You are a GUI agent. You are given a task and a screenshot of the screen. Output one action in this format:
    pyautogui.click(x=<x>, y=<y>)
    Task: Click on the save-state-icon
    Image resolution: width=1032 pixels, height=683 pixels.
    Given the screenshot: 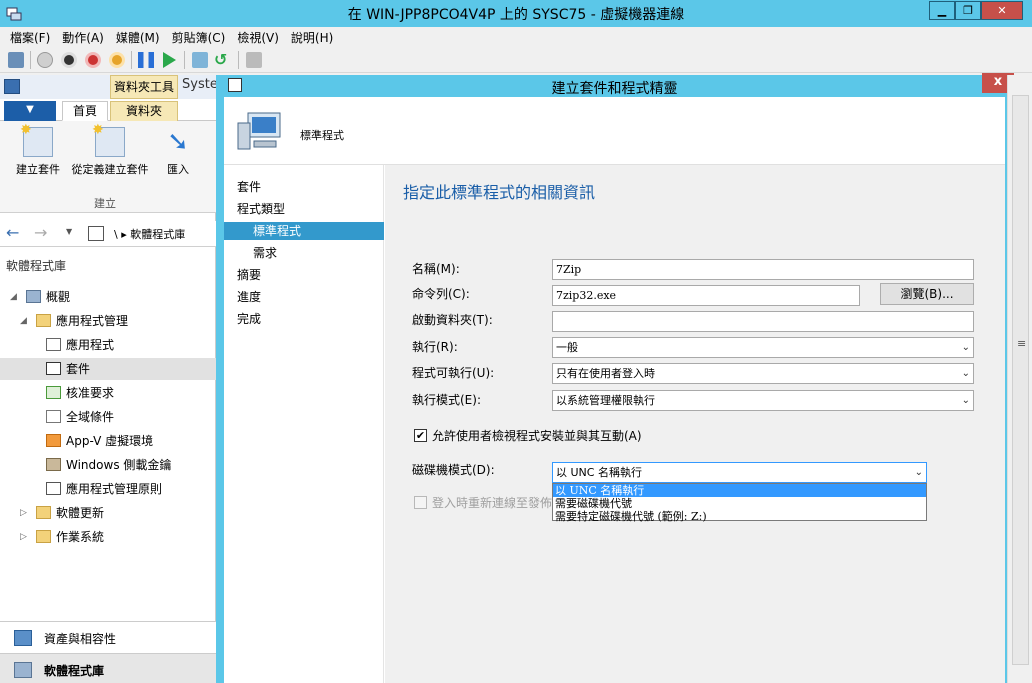 What is the action you would take?
    pyautogui.click(x=117, y=60)
    